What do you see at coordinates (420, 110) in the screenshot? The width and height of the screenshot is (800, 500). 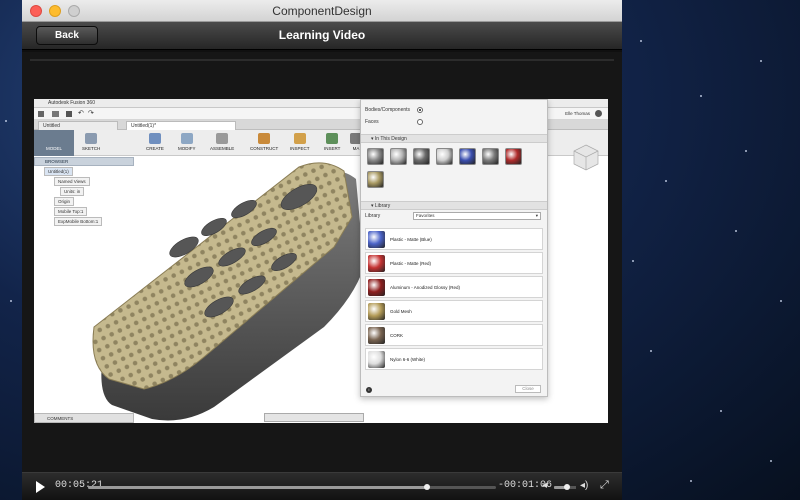 I see `bodies-components-radio` at bounding box center [420, 110].